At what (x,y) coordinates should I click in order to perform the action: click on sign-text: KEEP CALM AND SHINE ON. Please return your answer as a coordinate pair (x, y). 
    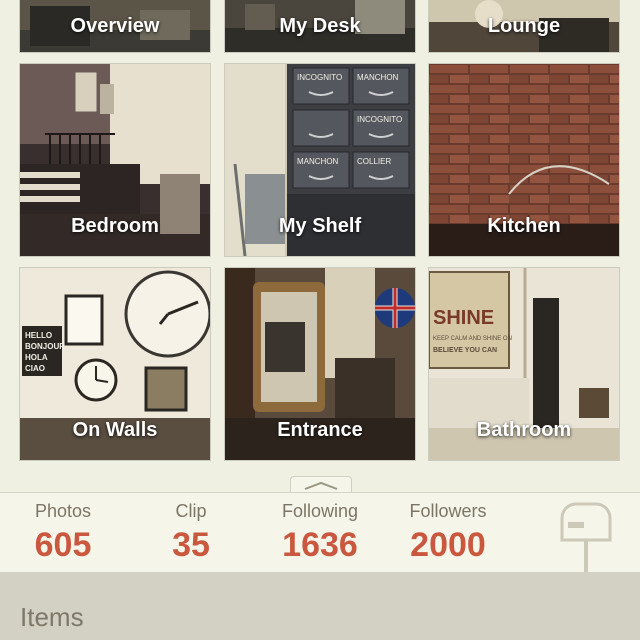
    Looking at the image, I should click on (472, 339).